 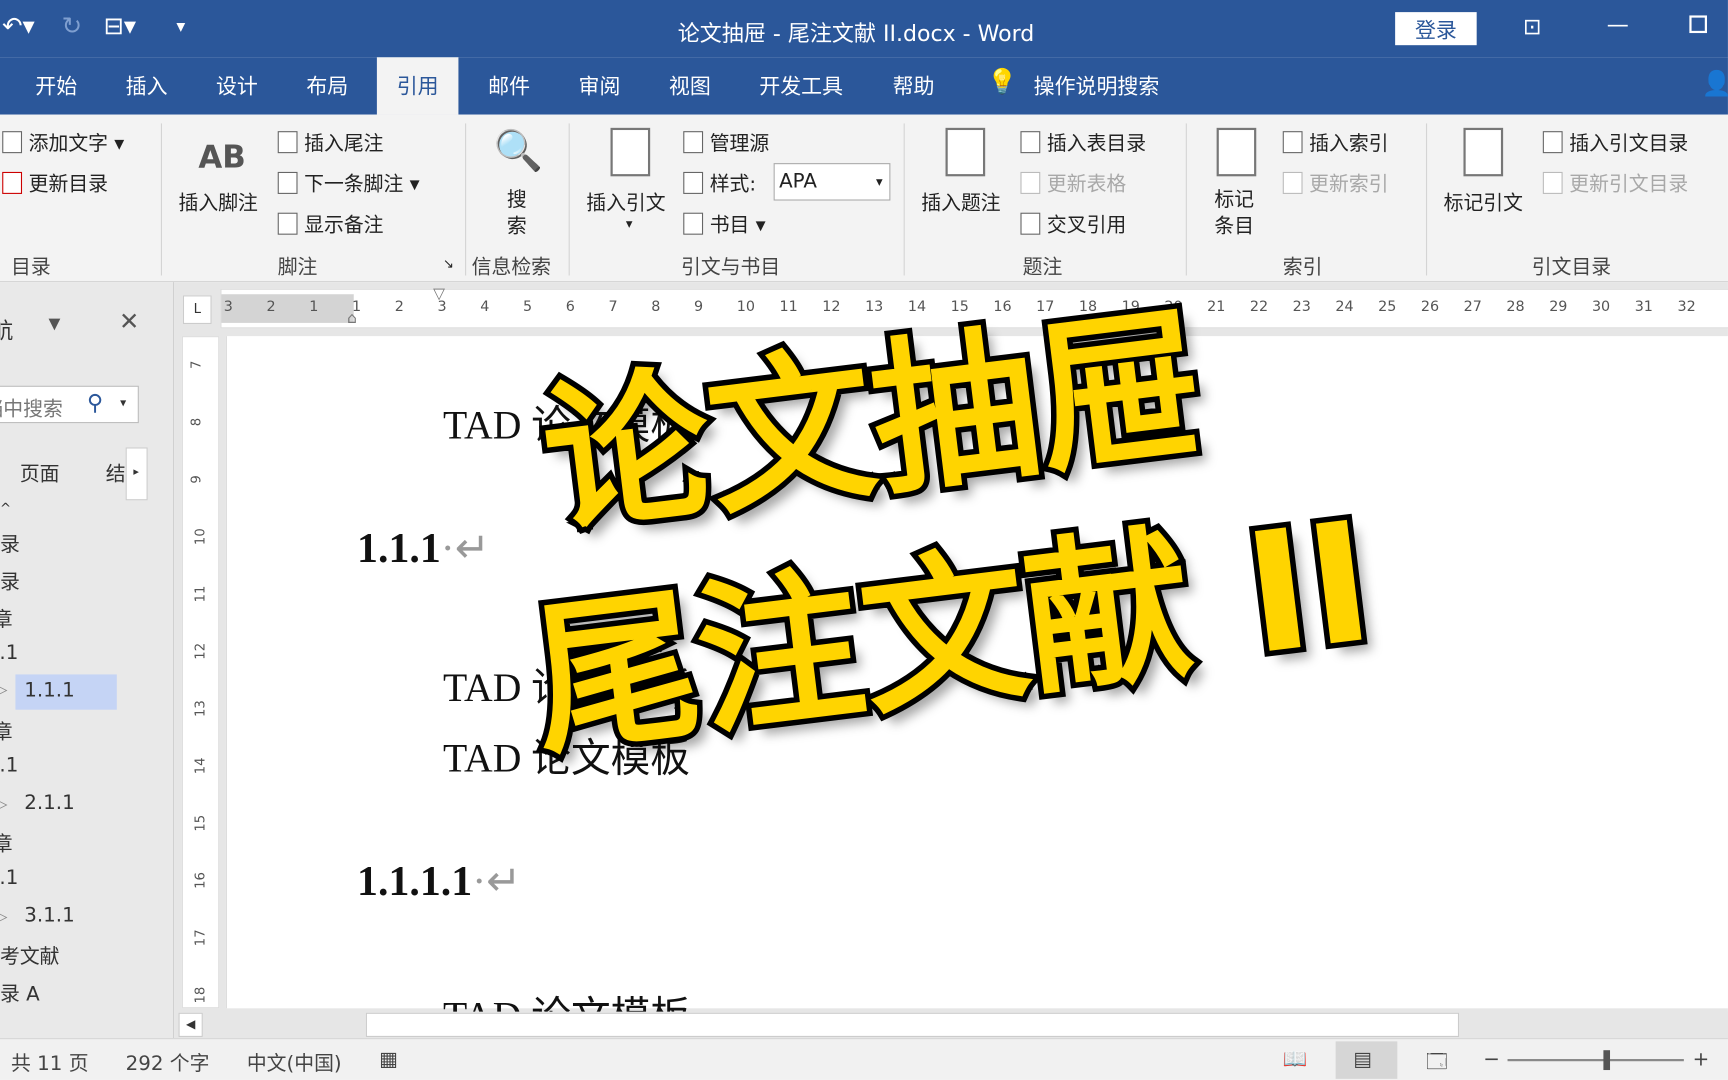 I want to click on read-mode-icon: 📖, so click(x=1295, y=1059).